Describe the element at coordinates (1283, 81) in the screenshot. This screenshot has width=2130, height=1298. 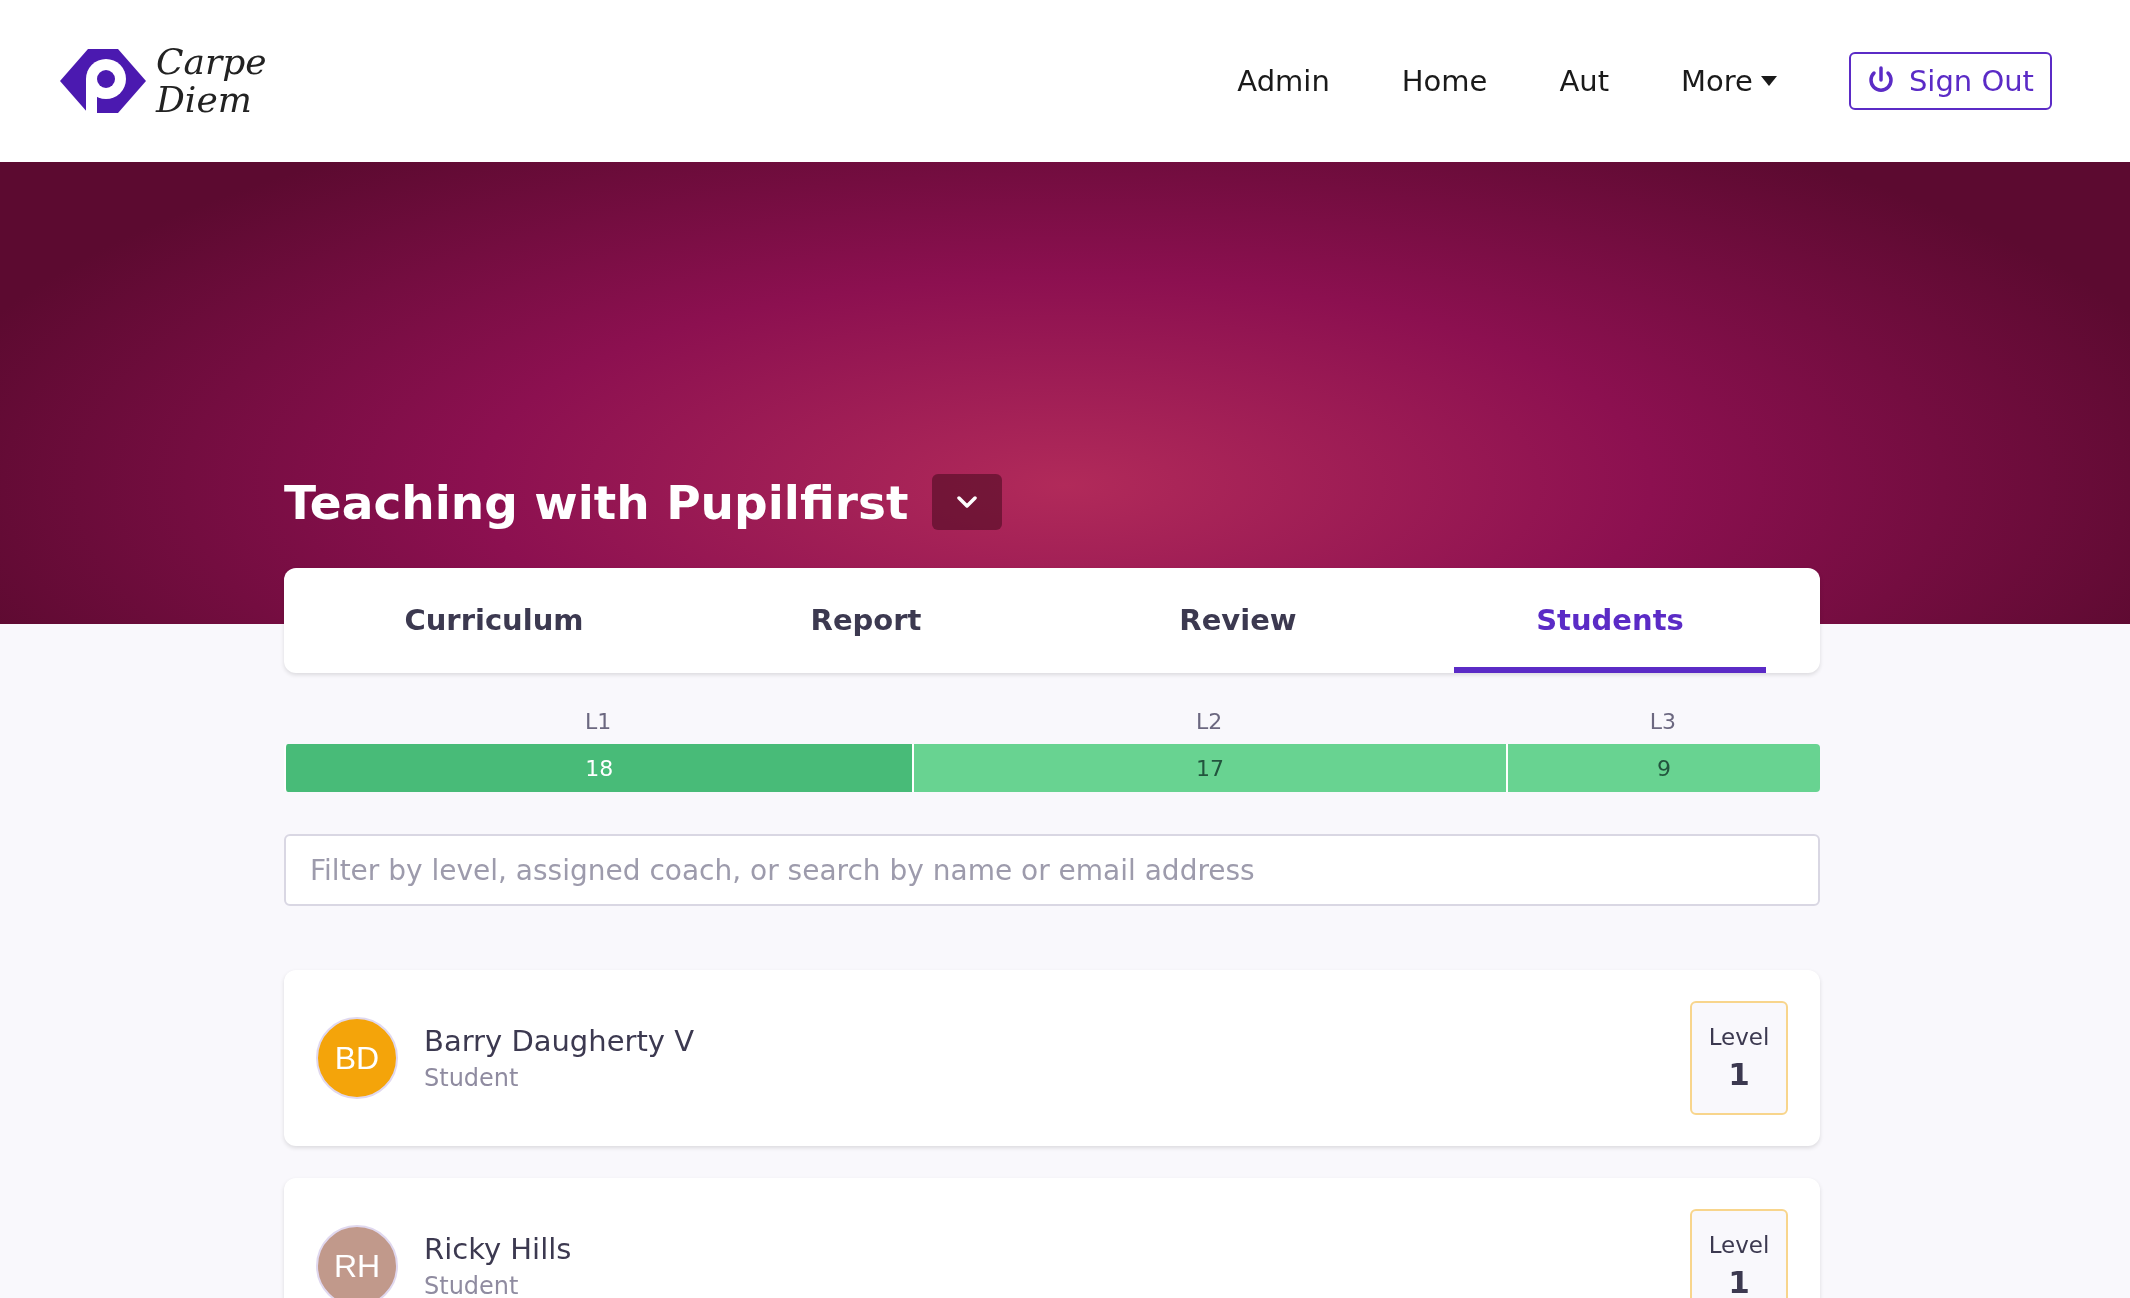
I see `nav-link: Admin` at that location.